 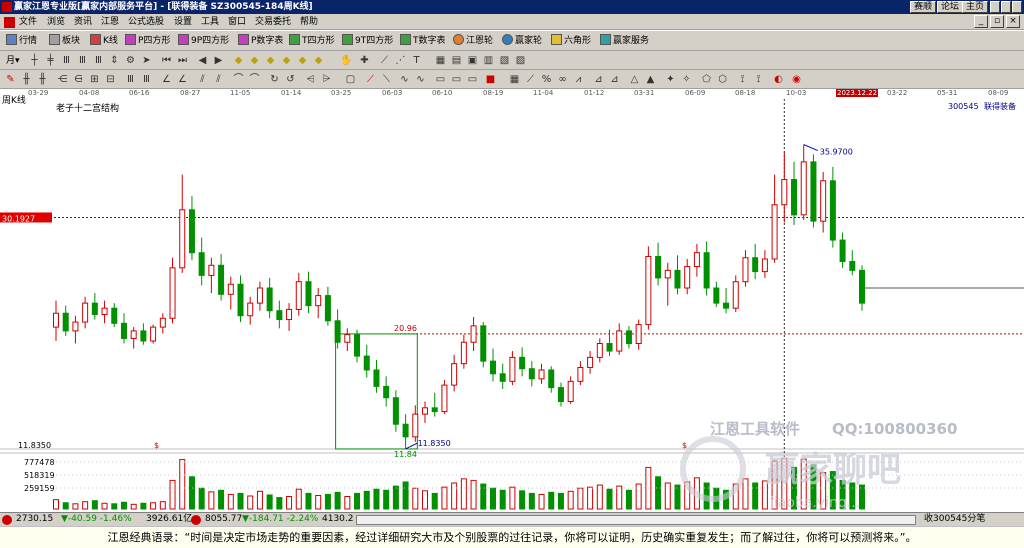 I want to click on hline-icon: ╫, so click(x=26, y=79).